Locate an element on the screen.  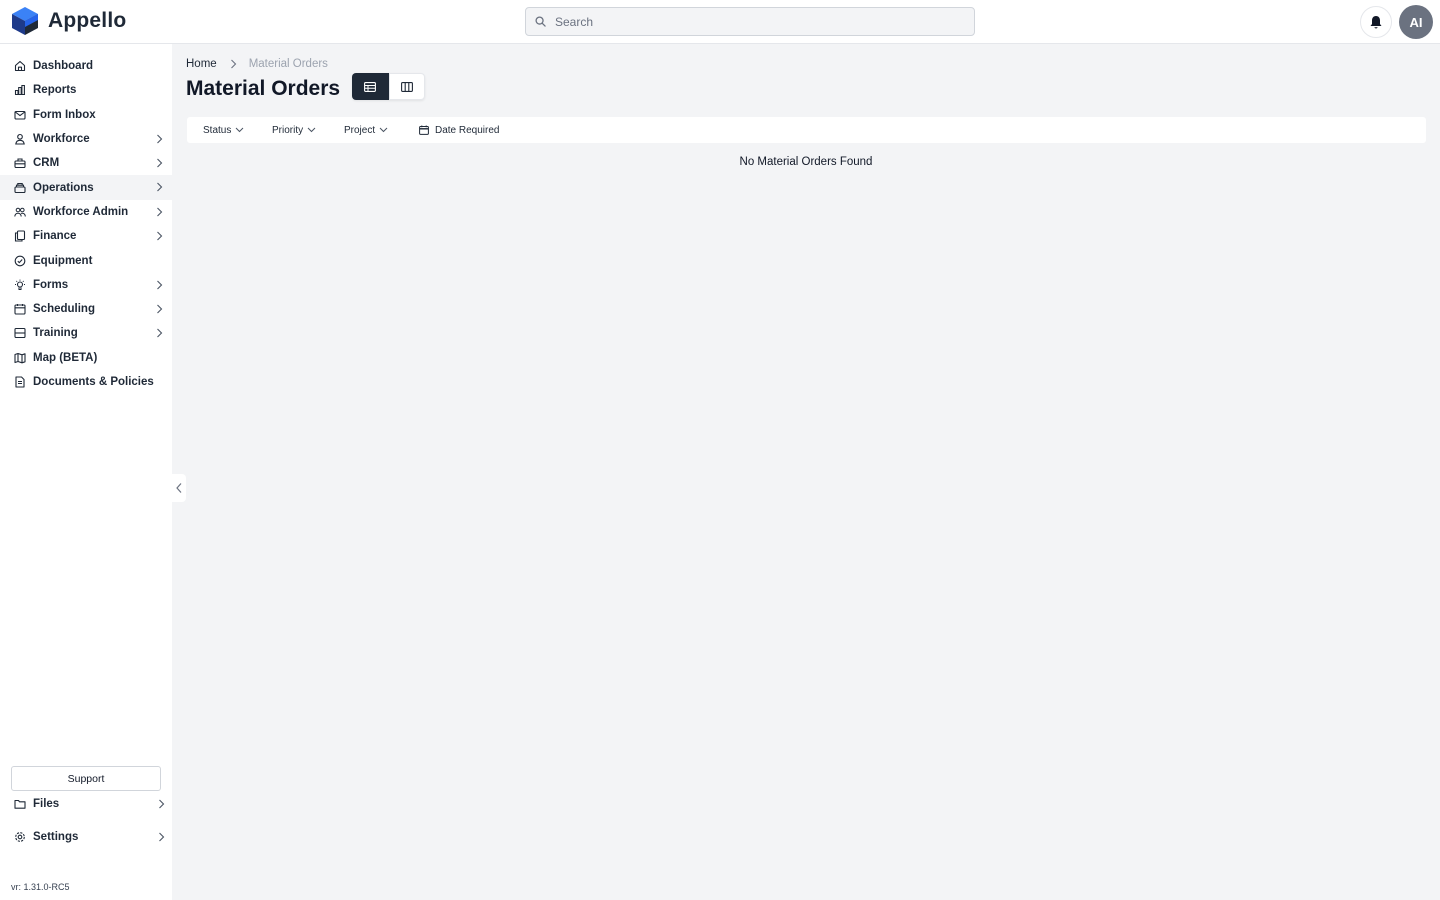
documents-icon is located at coordinates (20, 236).